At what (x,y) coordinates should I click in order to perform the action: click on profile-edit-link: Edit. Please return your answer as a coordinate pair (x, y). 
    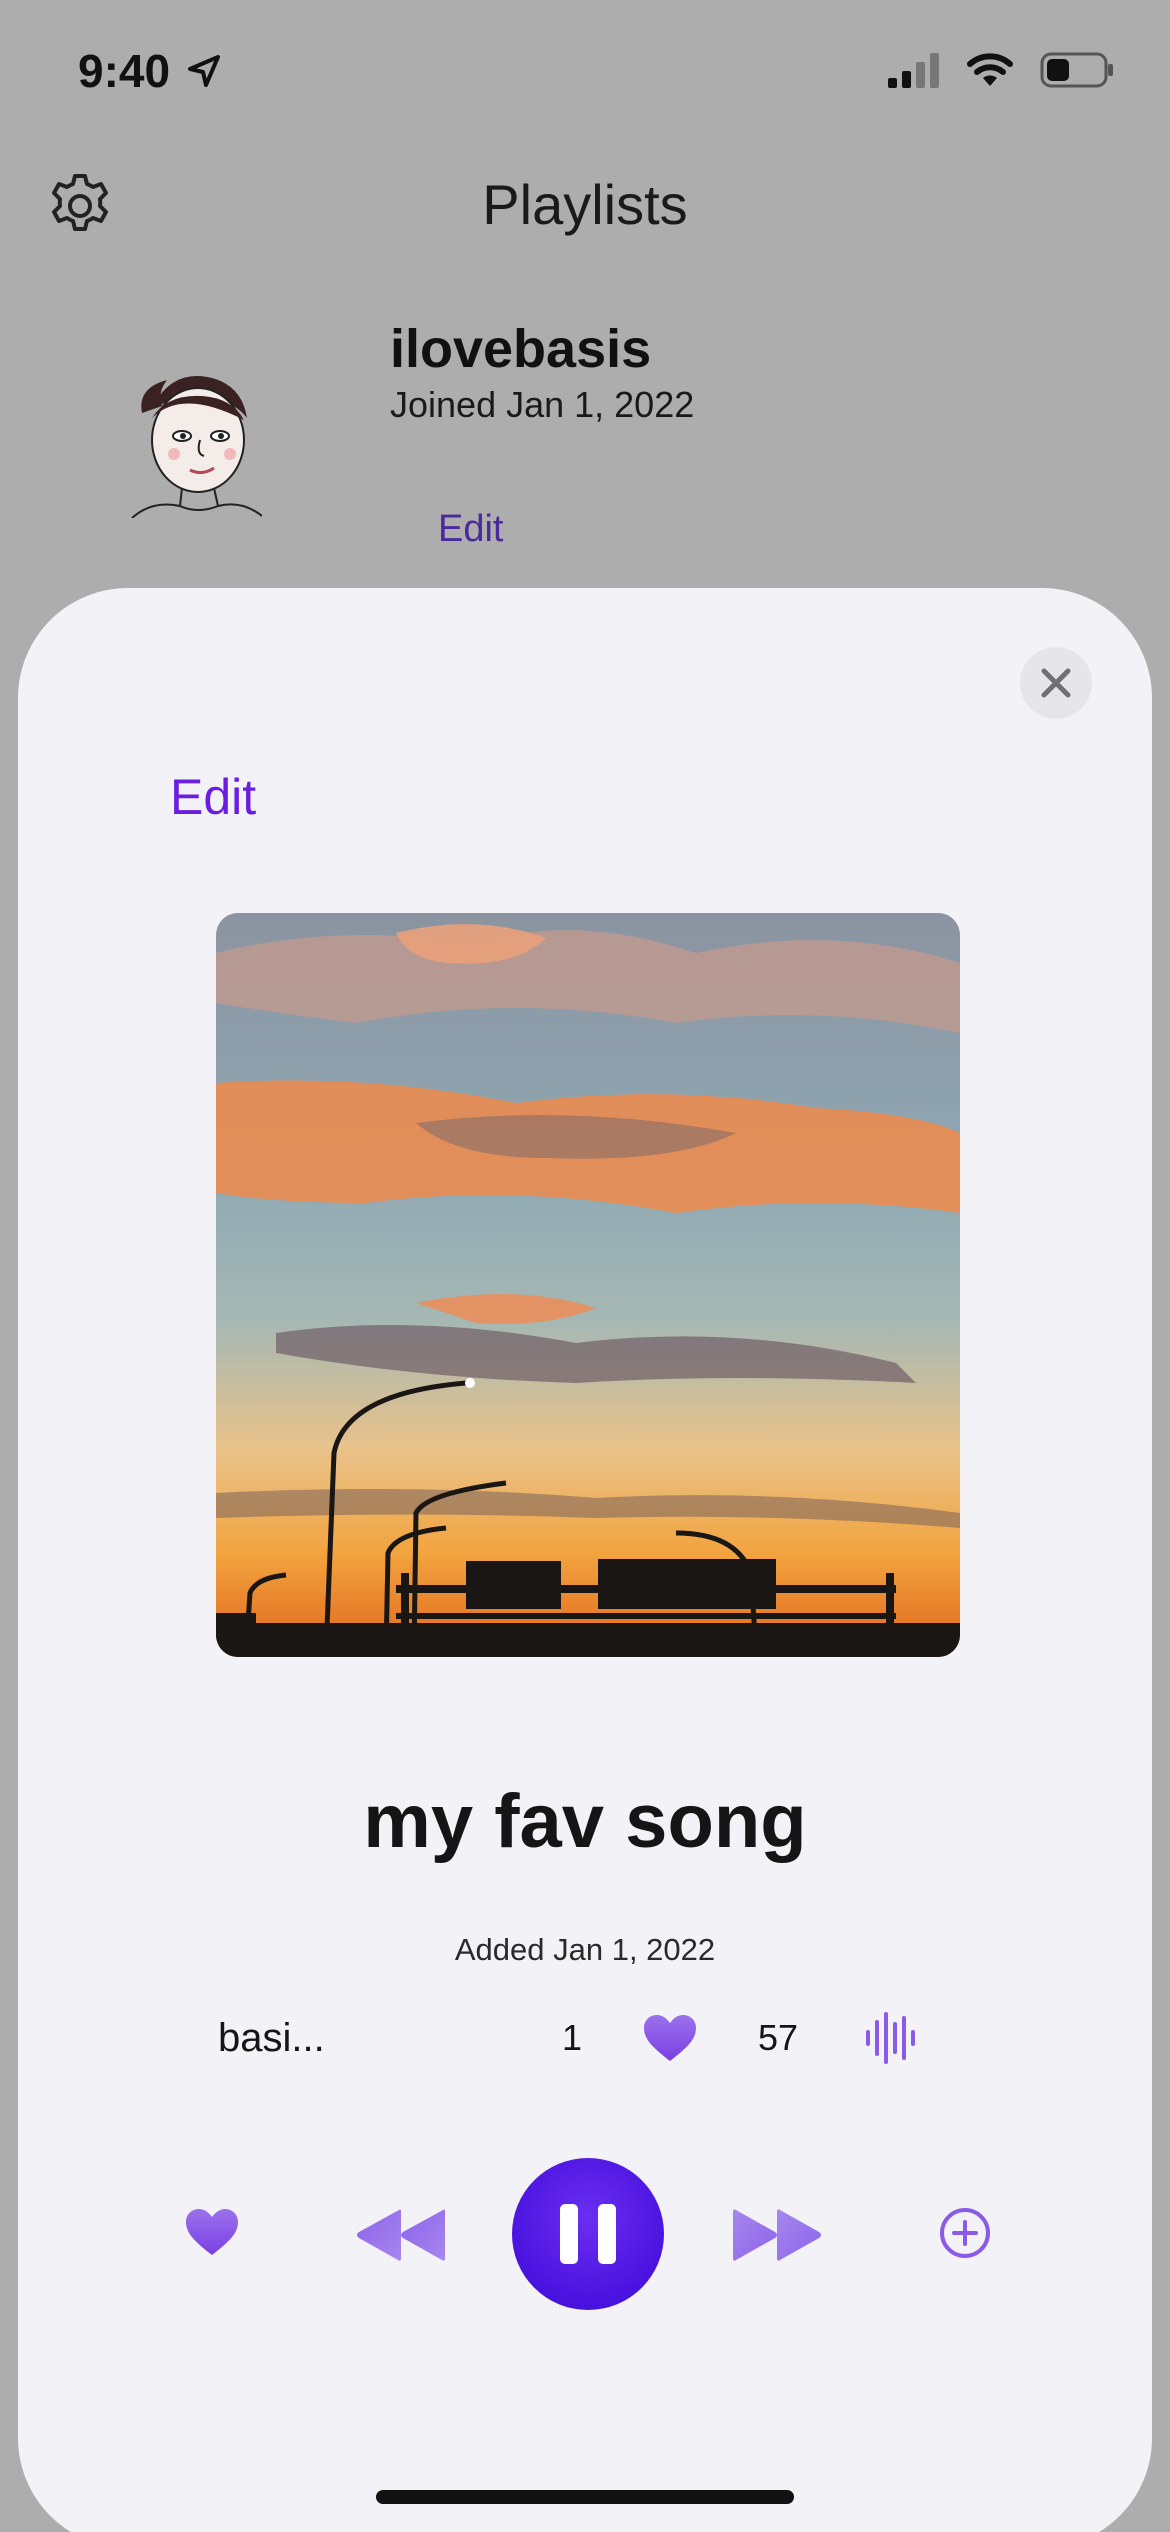
    Looking at the image, I should click on (470, 529).